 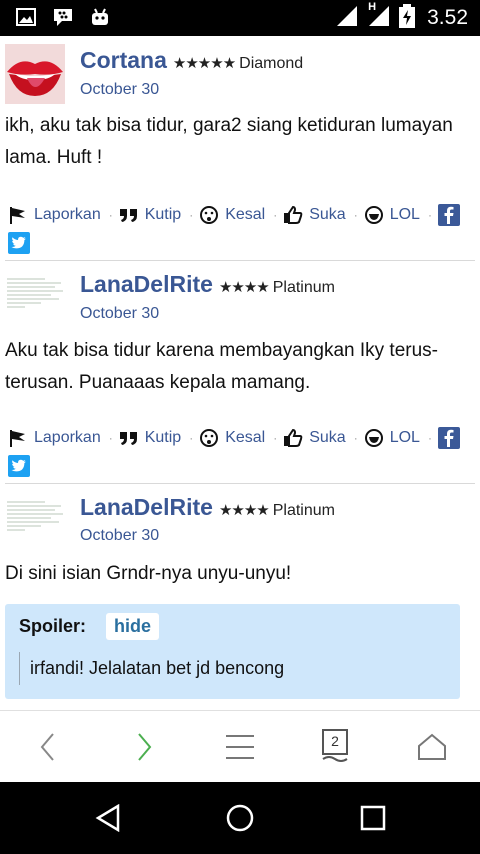 I want to click on system-nav-bar, so click(x=240, y=818).